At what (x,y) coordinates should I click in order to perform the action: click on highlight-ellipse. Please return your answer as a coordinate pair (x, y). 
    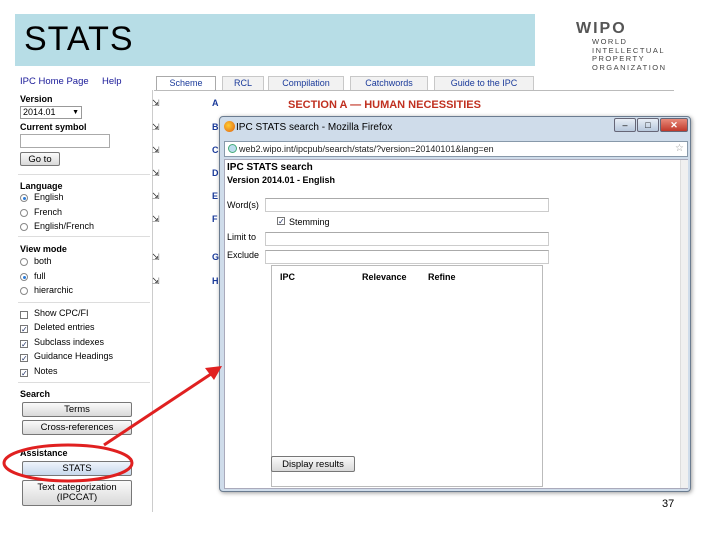
    Looking at the image, I should click on (68, 463).